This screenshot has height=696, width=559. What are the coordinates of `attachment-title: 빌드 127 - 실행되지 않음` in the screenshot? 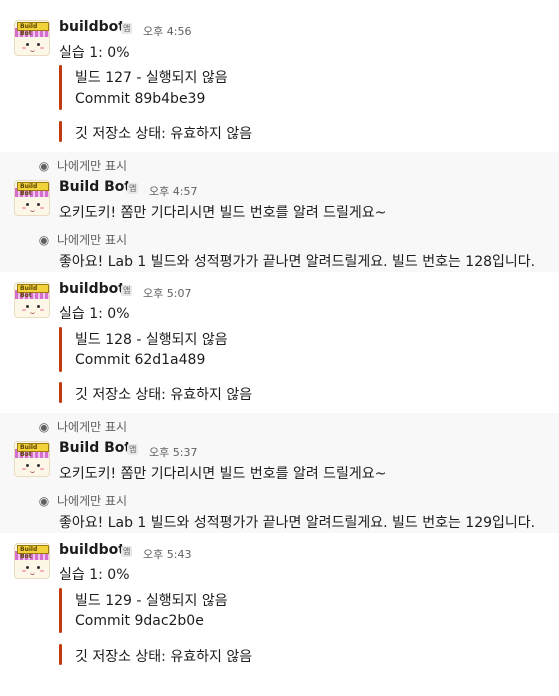 It's located at (151, 78).